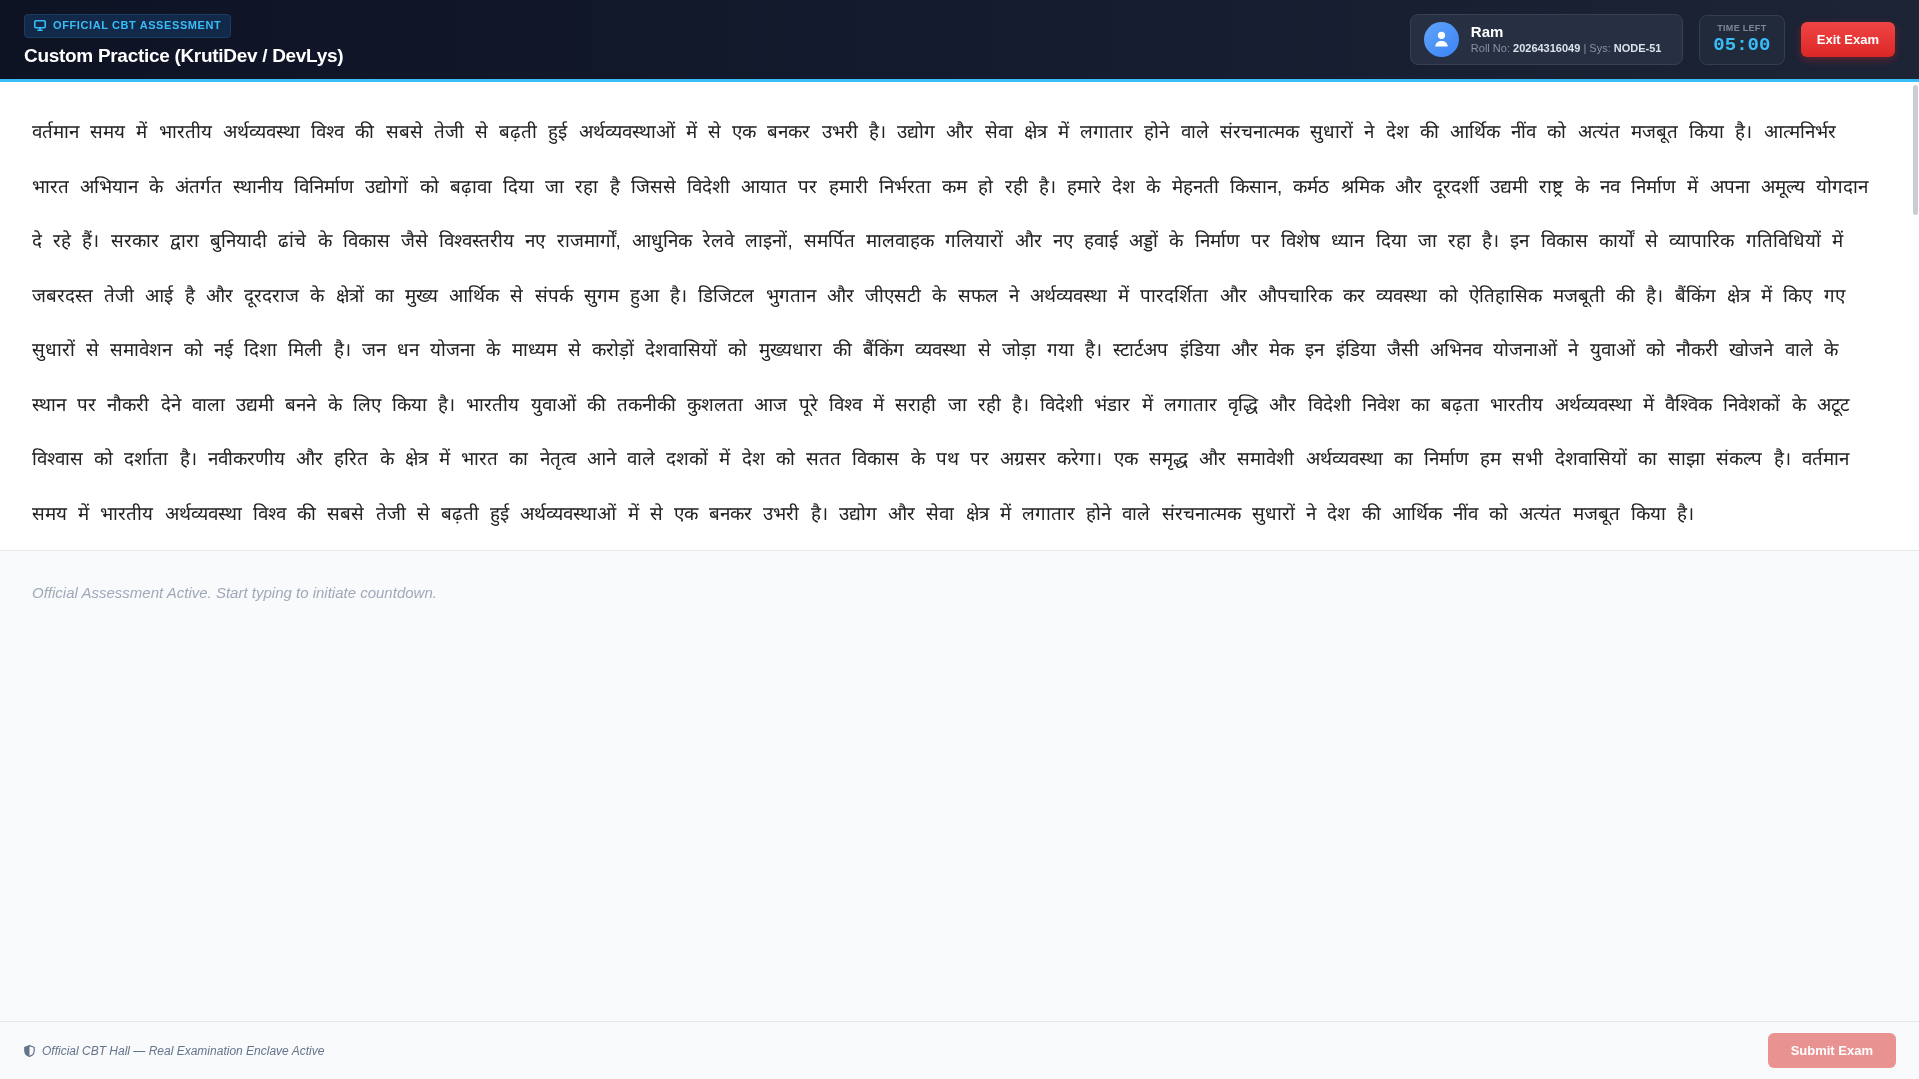  I want to click on exit-exam-button: Exit Exam, so click(1847, 39).